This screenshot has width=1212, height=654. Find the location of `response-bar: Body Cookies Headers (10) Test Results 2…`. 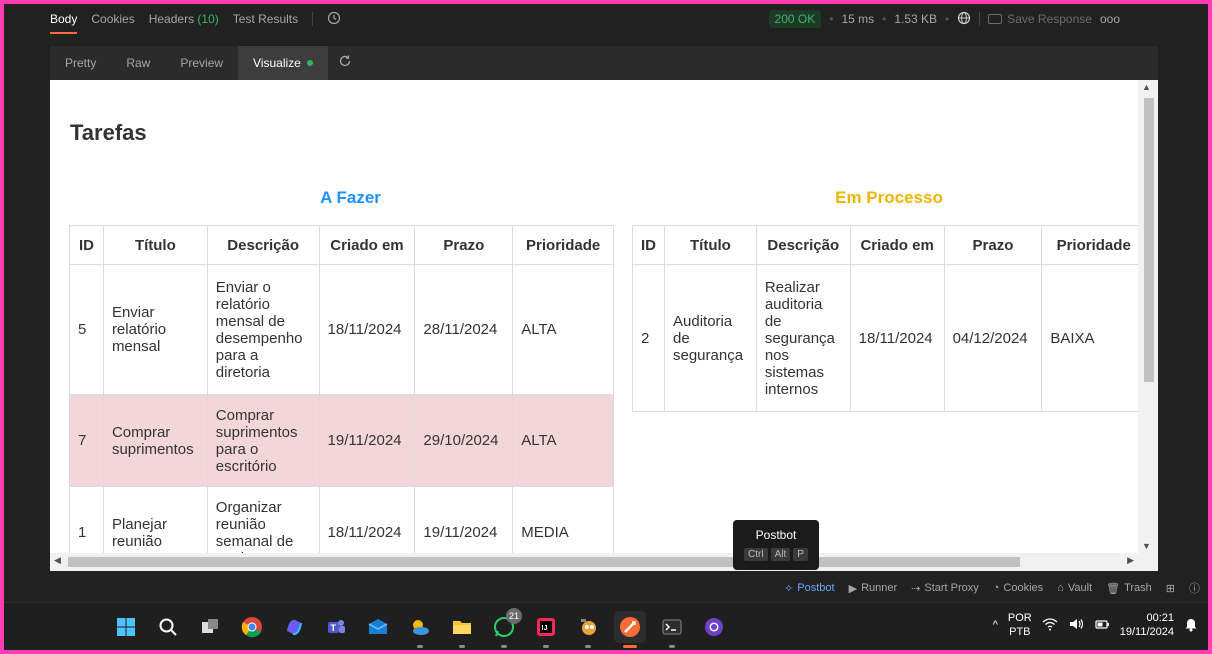

response-bar: Body Cookies Headers (10) Test Results 2… is located at coordinates (606, 19).